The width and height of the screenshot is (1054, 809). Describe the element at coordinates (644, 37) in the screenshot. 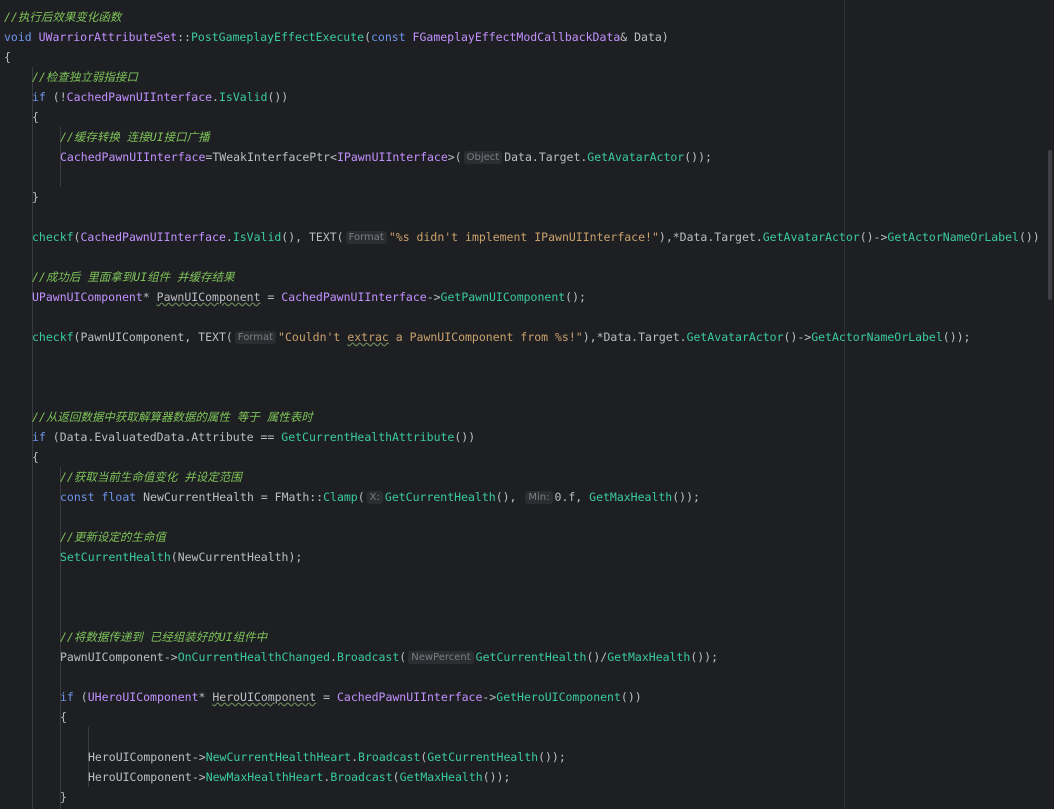

I see `code-token: & Data)` at that location.